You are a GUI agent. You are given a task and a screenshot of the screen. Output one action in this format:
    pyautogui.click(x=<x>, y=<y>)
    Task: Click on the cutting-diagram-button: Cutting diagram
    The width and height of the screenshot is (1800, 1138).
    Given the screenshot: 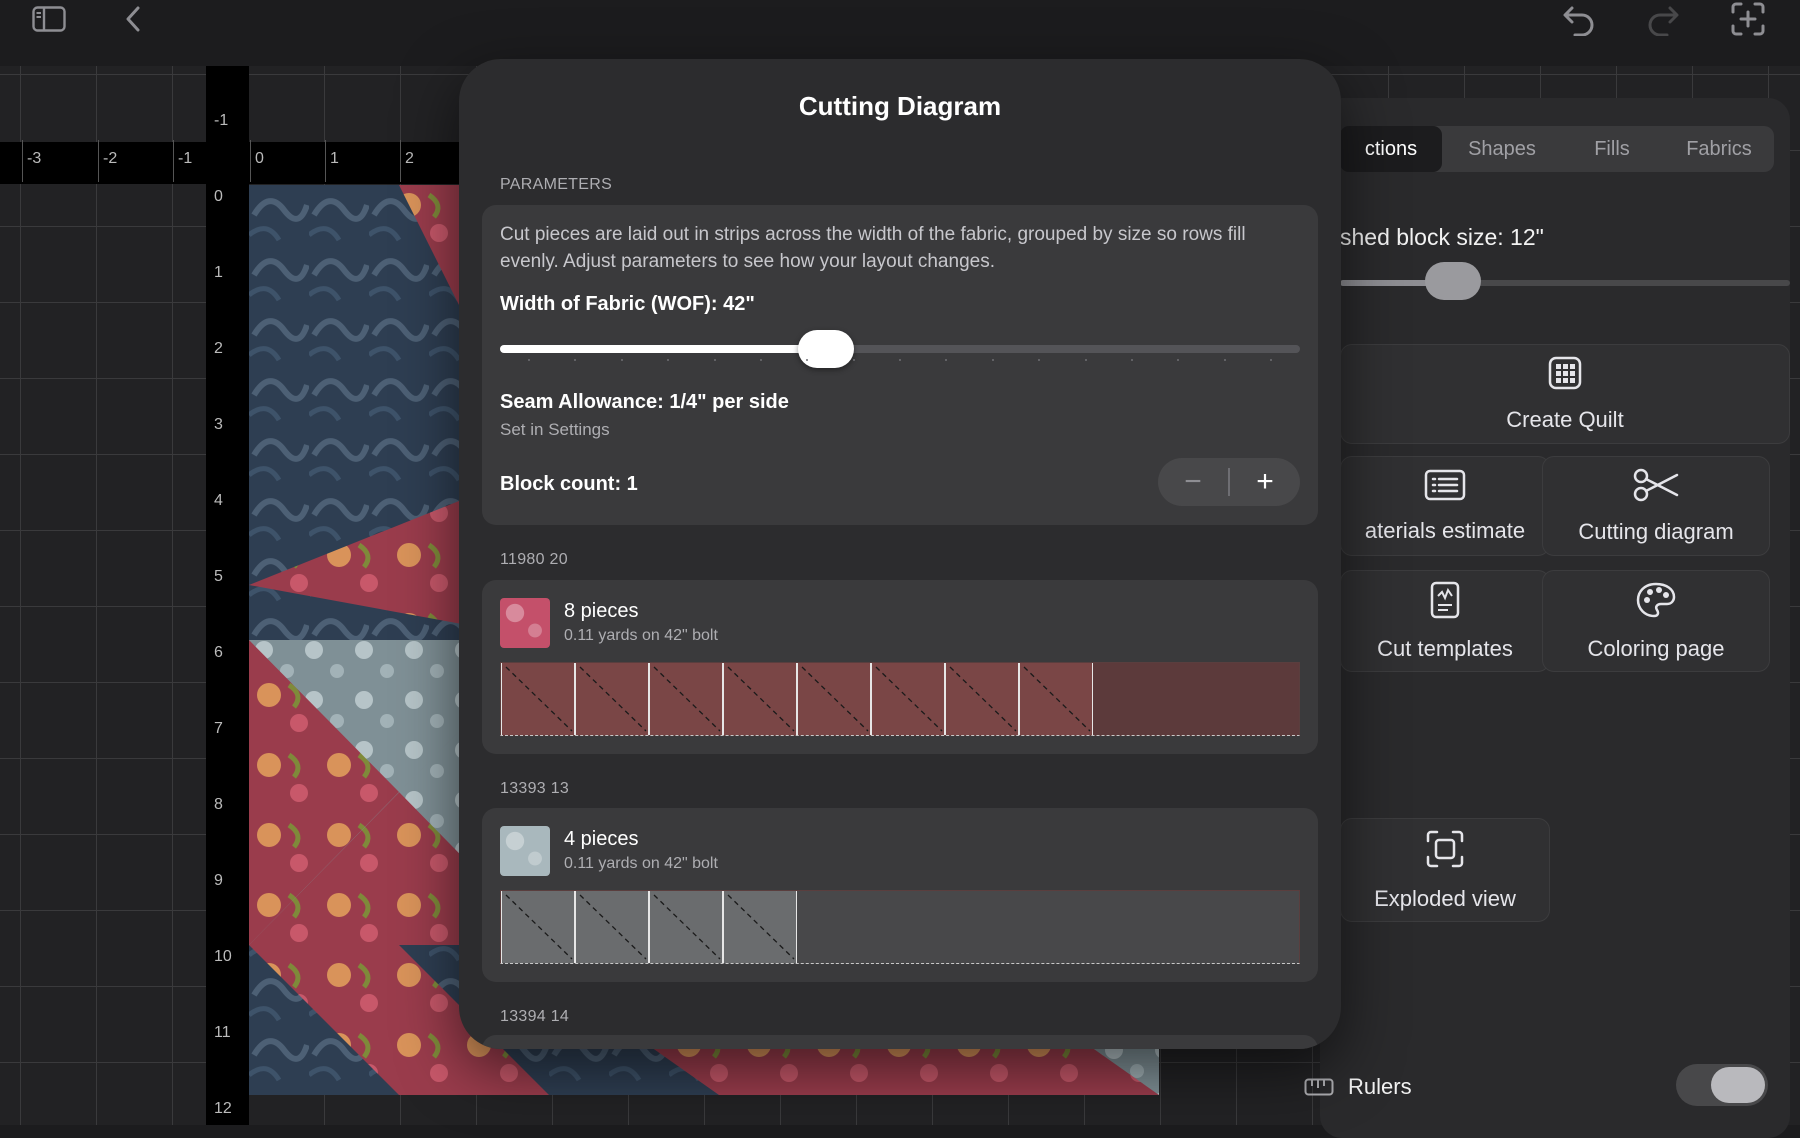 What is the action you would take?
    pyautogui.click(x=1656, y=506)
    